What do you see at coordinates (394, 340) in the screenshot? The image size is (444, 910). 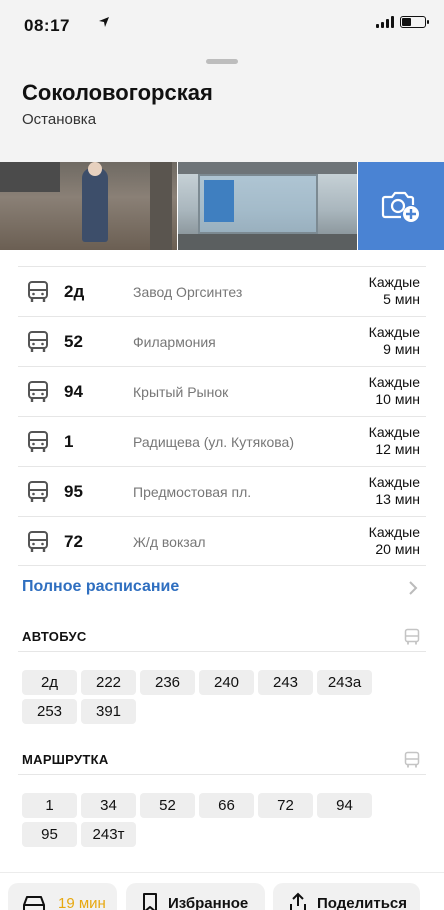 I see `route-frequency: Каждые 9 мин` at bounding box center [394, 340].